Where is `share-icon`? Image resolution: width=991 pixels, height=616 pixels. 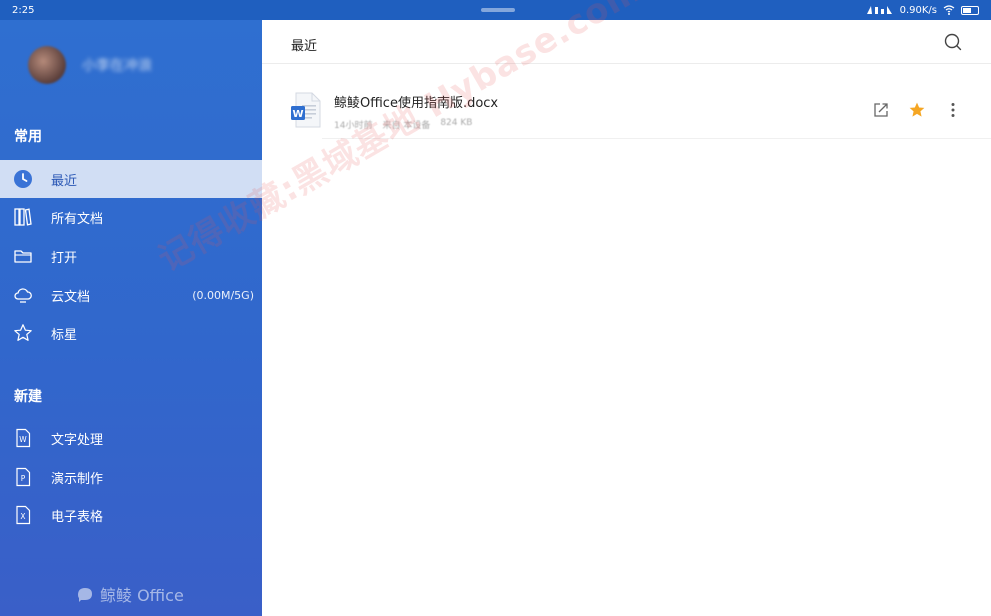
share-icon is located at coordinates (881, 110).